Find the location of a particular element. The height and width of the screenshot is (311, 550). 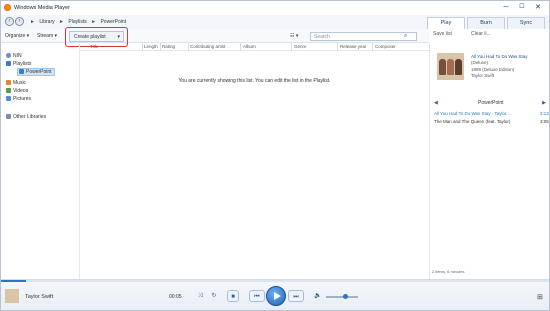

seek-progress is located at coordinates (13, 281).